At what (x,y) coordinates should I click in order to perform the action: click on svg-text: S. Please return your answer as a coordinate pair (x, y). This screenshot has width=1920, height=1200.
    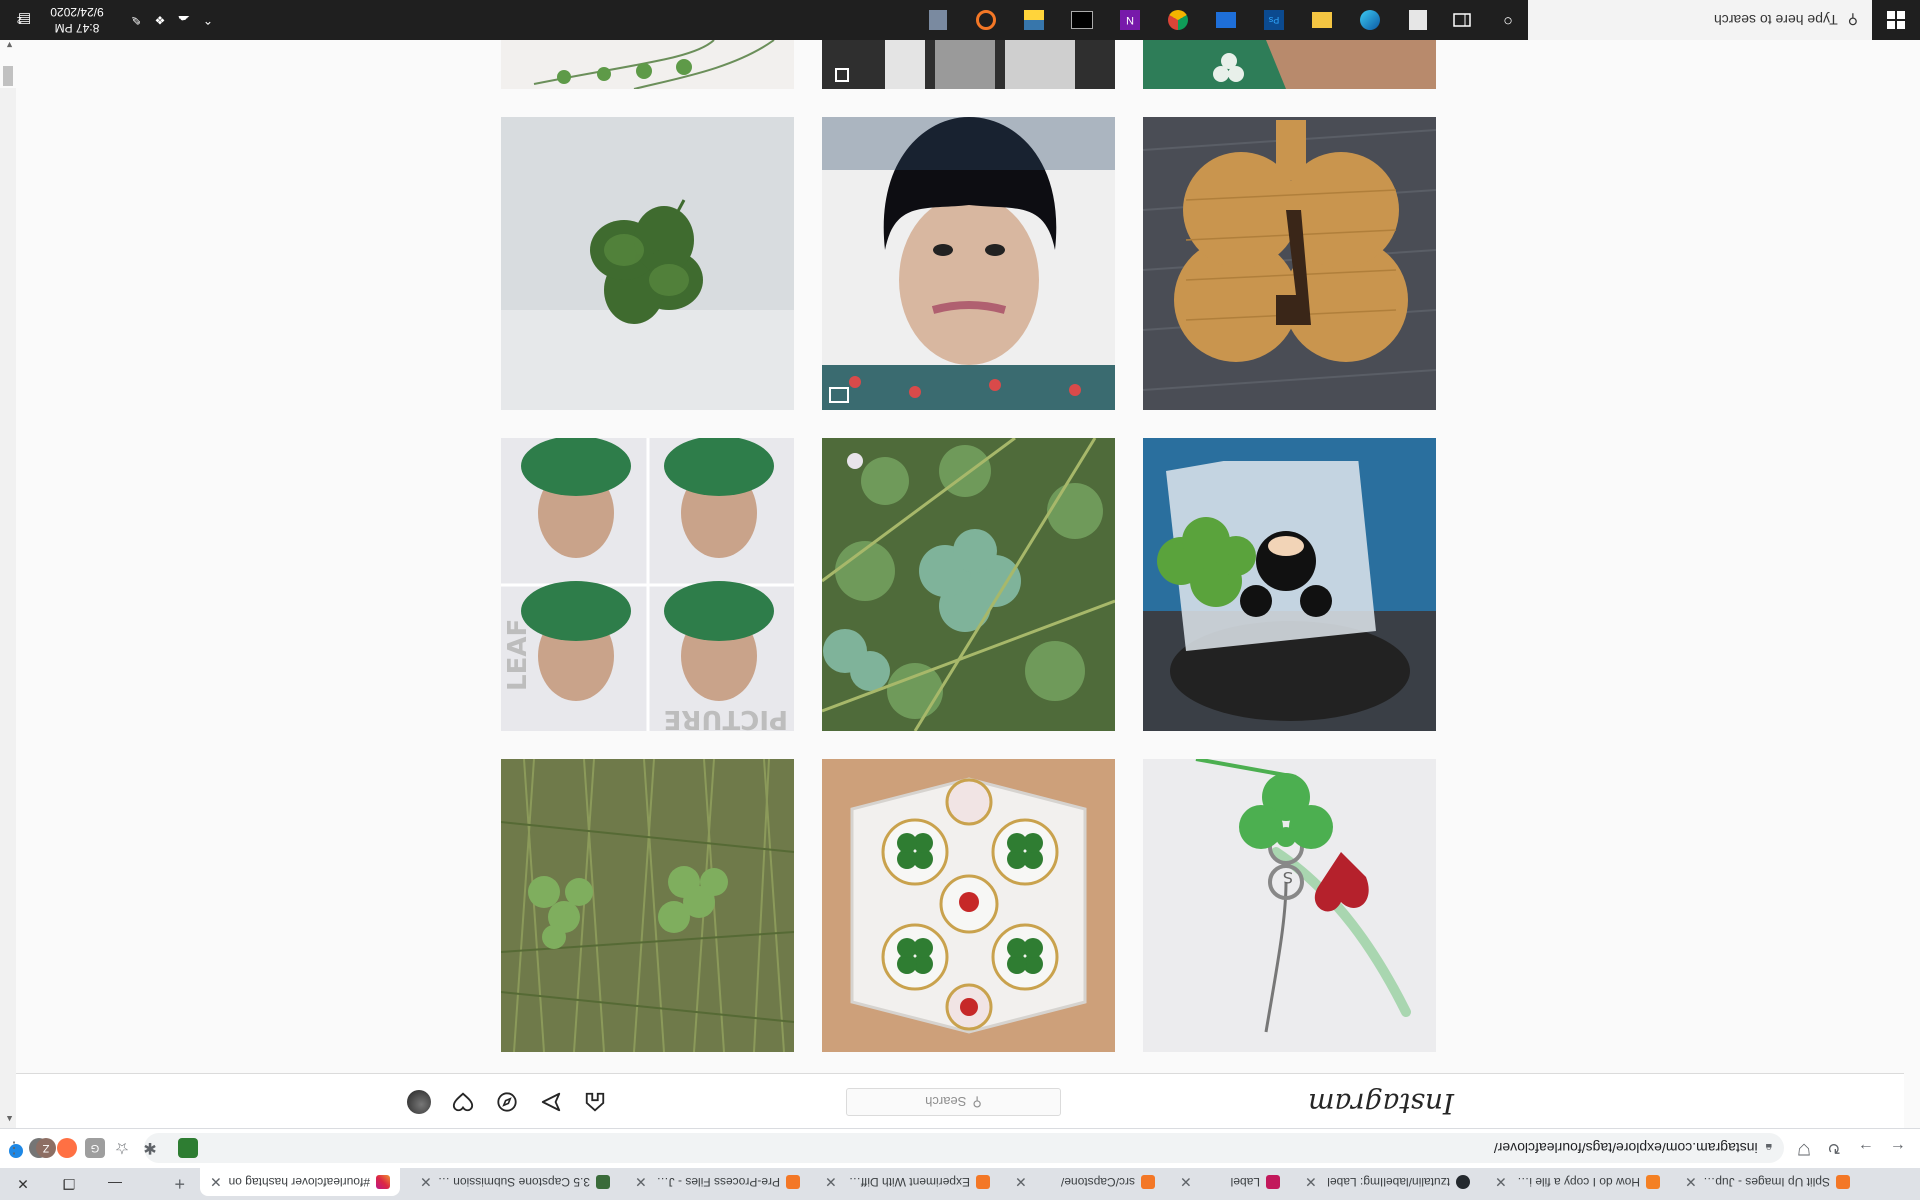
    Looking at the image, I should click on (1288, 877).